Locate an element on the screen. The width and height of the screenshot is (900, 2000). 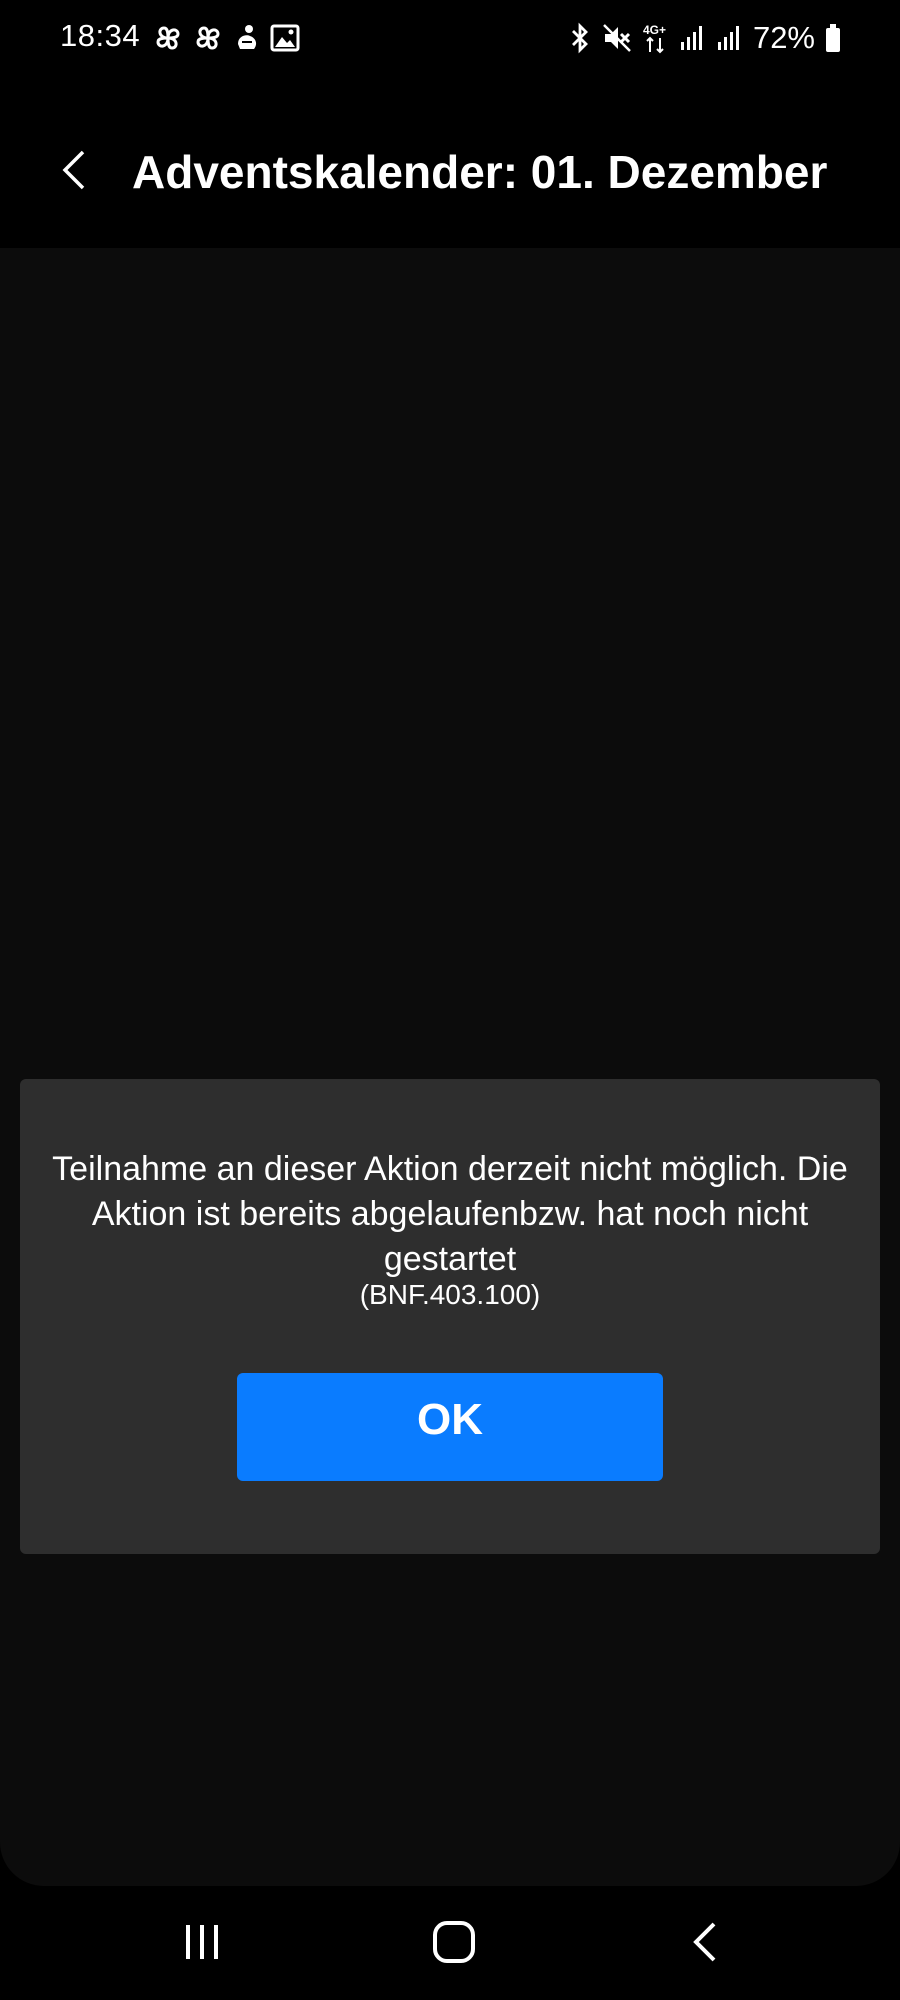
back-button is located at coordinates (74, 170).